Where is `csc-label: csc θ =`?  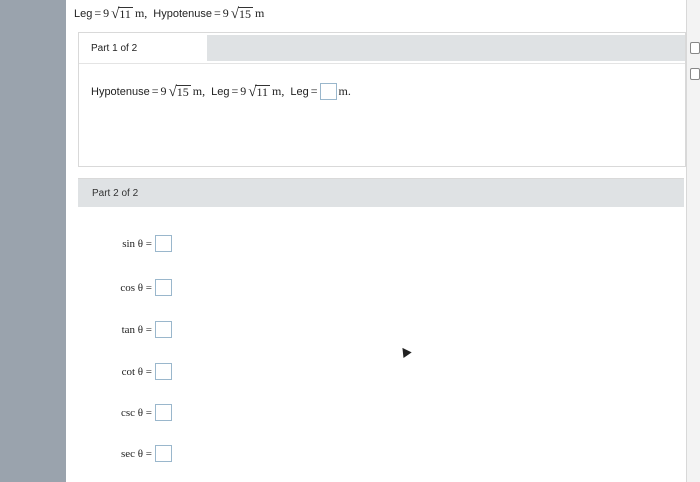
csc-label: csc θ = is located at coordinates (136, 412).